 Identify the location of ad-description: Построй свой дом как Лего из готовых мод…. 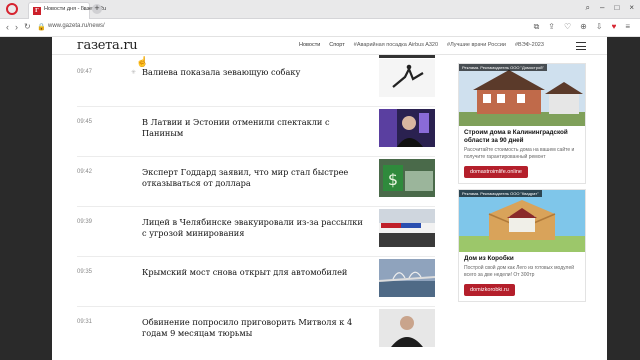
(519, 271).